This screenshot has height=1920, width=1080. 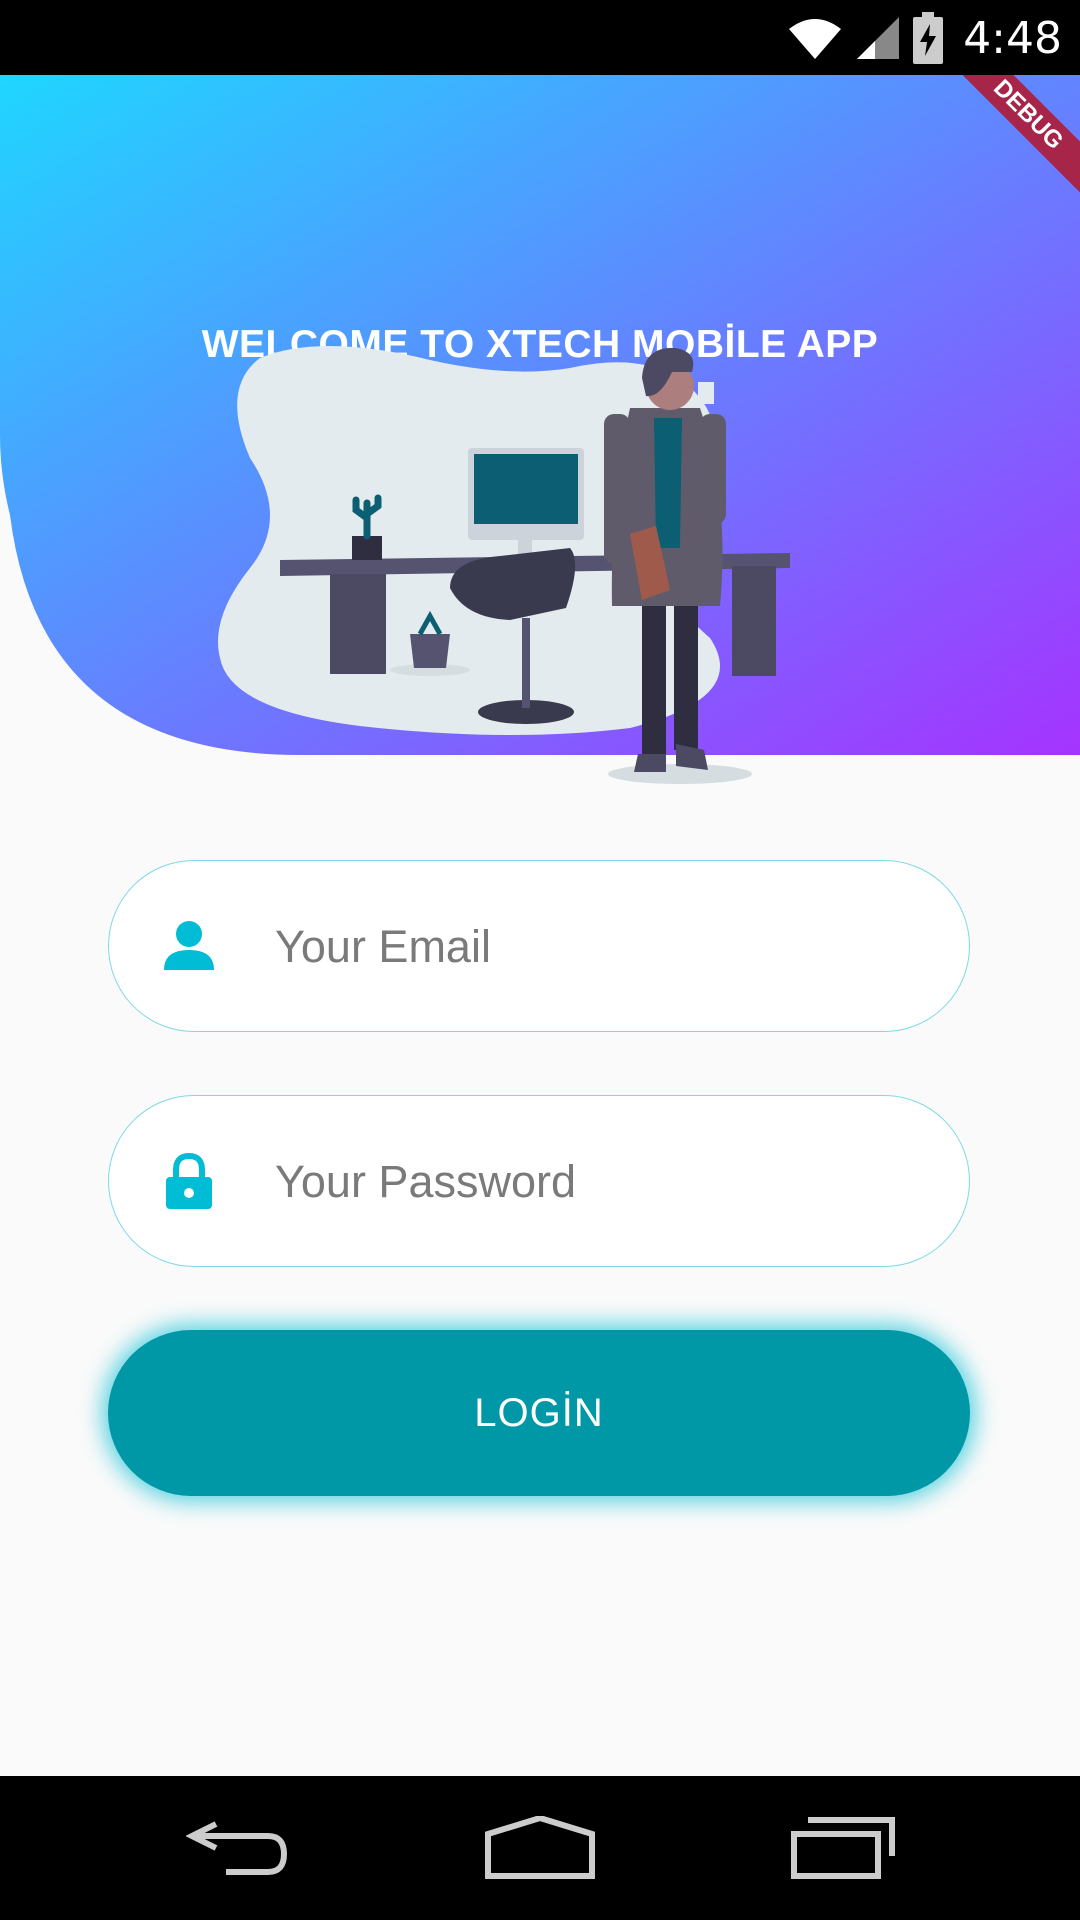 I want to click on recents-icon, so click(x=843, y=1848).